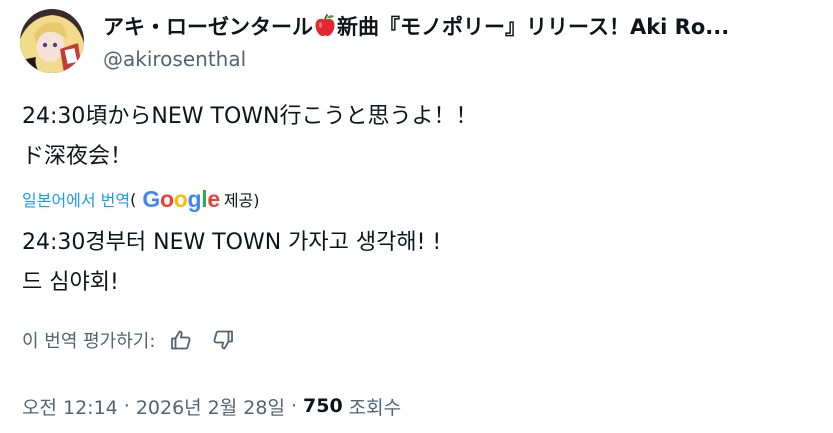 Image resolution: width=833 pixels, height=433 pixels. Describe the element at coordinates (76, 199) in the screenshot. I see `translated-from-link: 일본어에서 번역` at that location.